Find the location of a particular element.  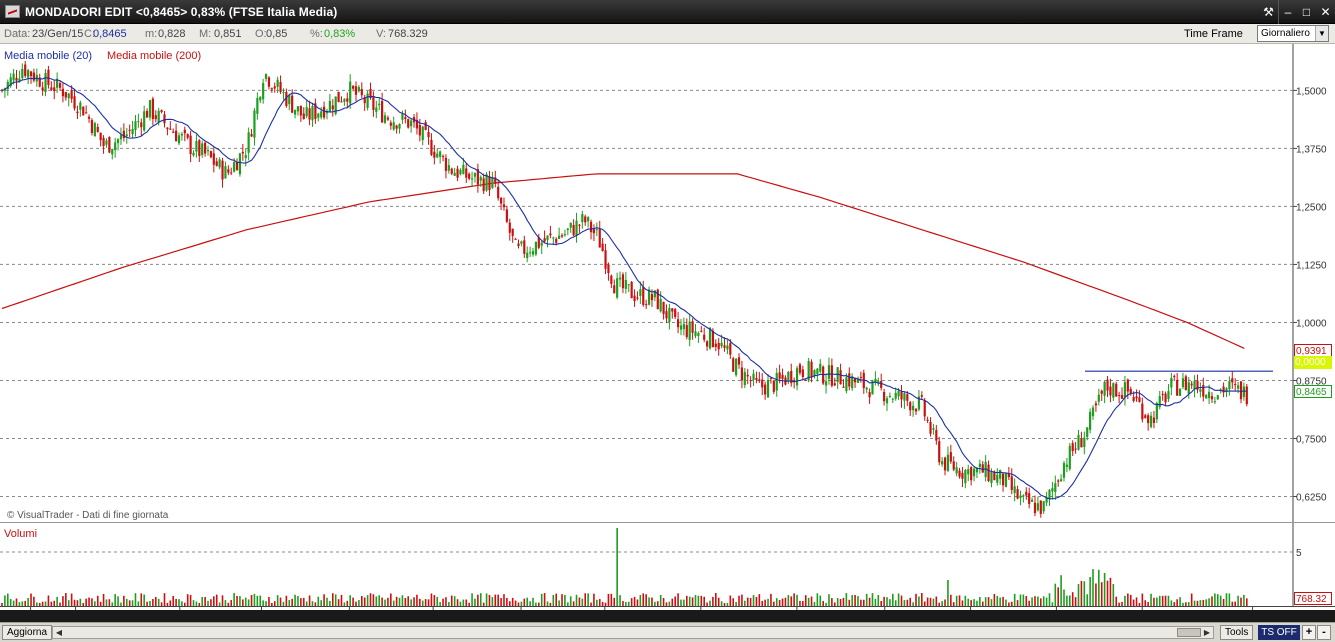

scroll-left-icon: ◀ is located at coordinates (59, 632).